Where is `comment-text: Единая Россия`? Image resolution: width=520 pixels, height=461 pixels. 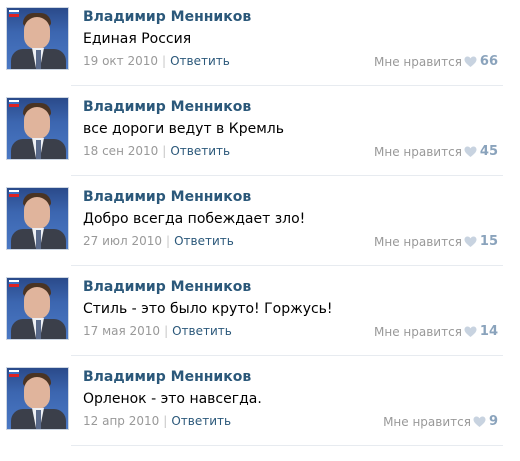 comment-text: Единая Россия is located at coordinates (137, 39).